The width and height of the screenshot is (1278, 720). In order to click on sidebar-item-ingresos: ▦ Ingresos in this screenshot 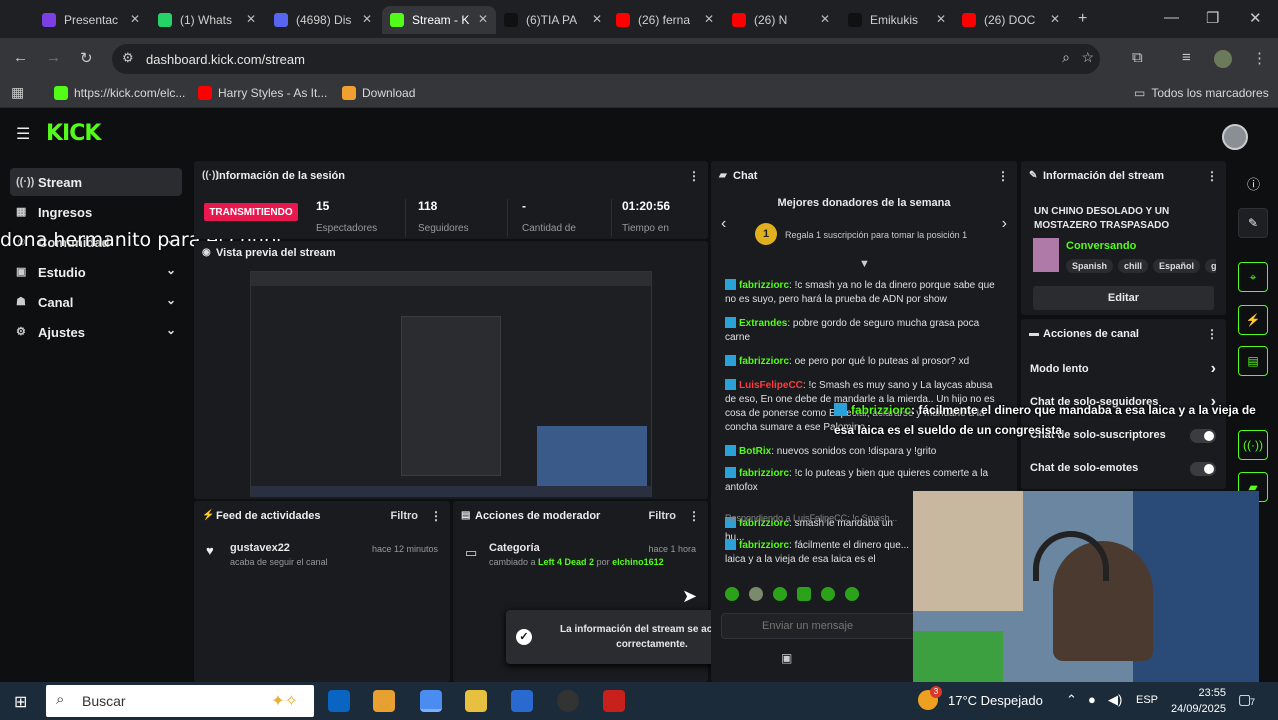, I will do `click(96, 212)`.